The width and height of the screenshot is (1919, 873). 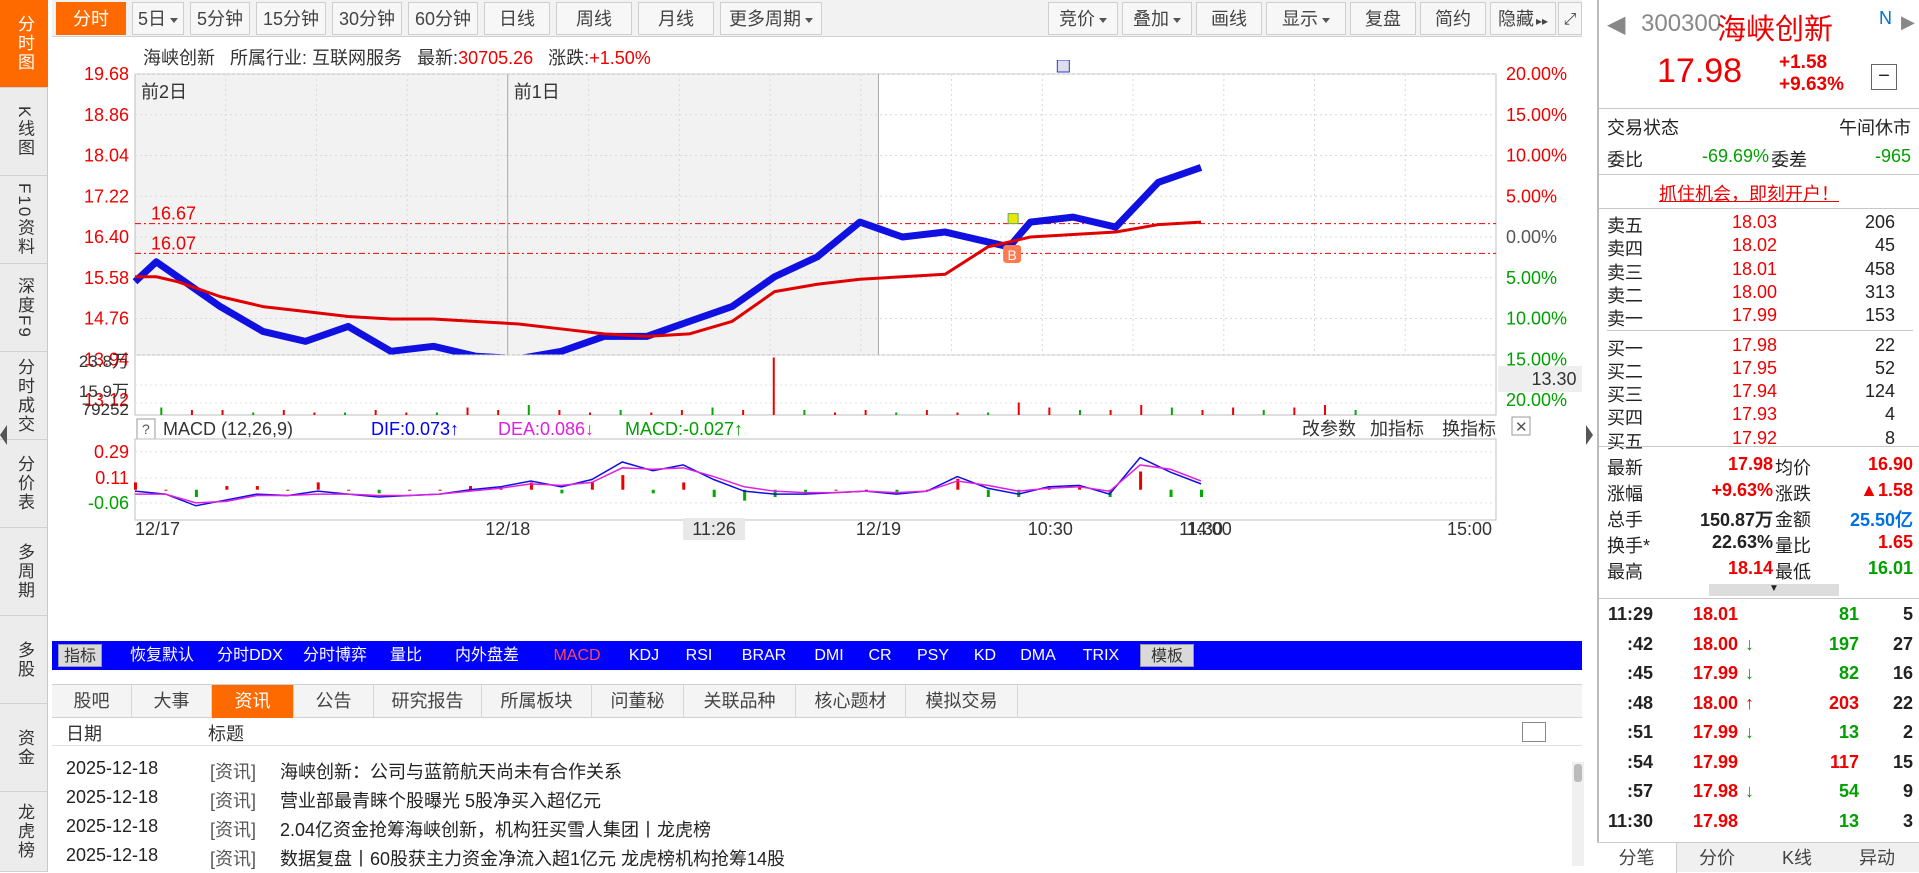 What do you see at coordinates (638, 701) in the screenshot?
I see `news-tab-6: 问董秘` at bounding box center [638, 701].